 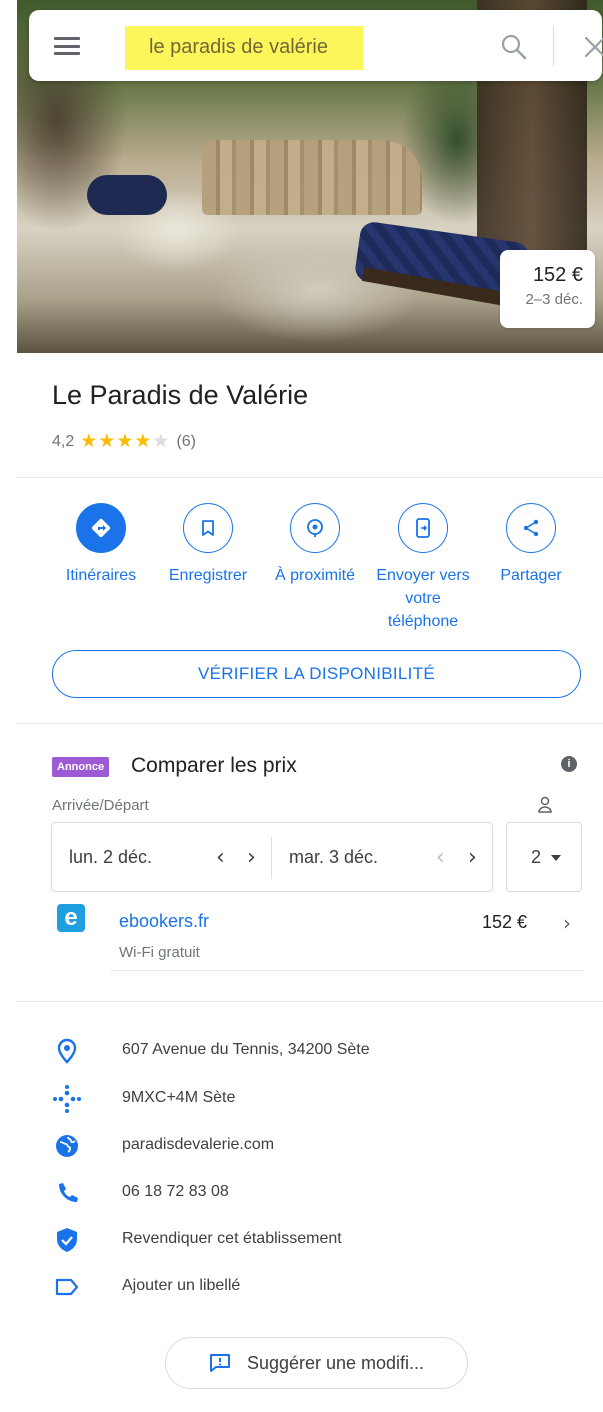 I want to click on date-divider, so click(x=271, y=858).